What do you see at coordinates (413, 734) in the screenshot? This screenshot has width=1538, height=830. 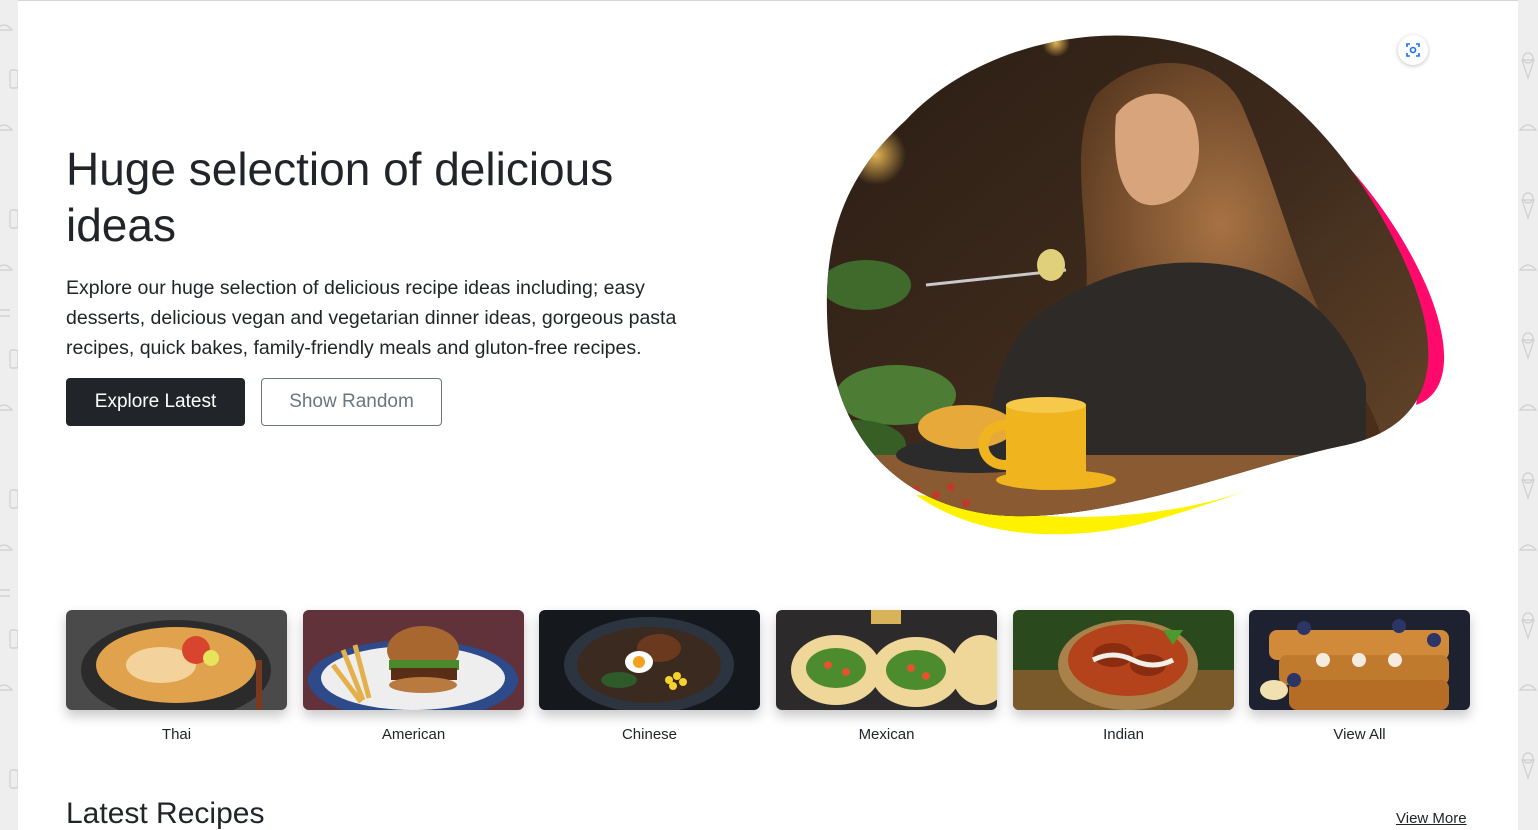 I see `category-label: American` at bounding box center [413, 734].